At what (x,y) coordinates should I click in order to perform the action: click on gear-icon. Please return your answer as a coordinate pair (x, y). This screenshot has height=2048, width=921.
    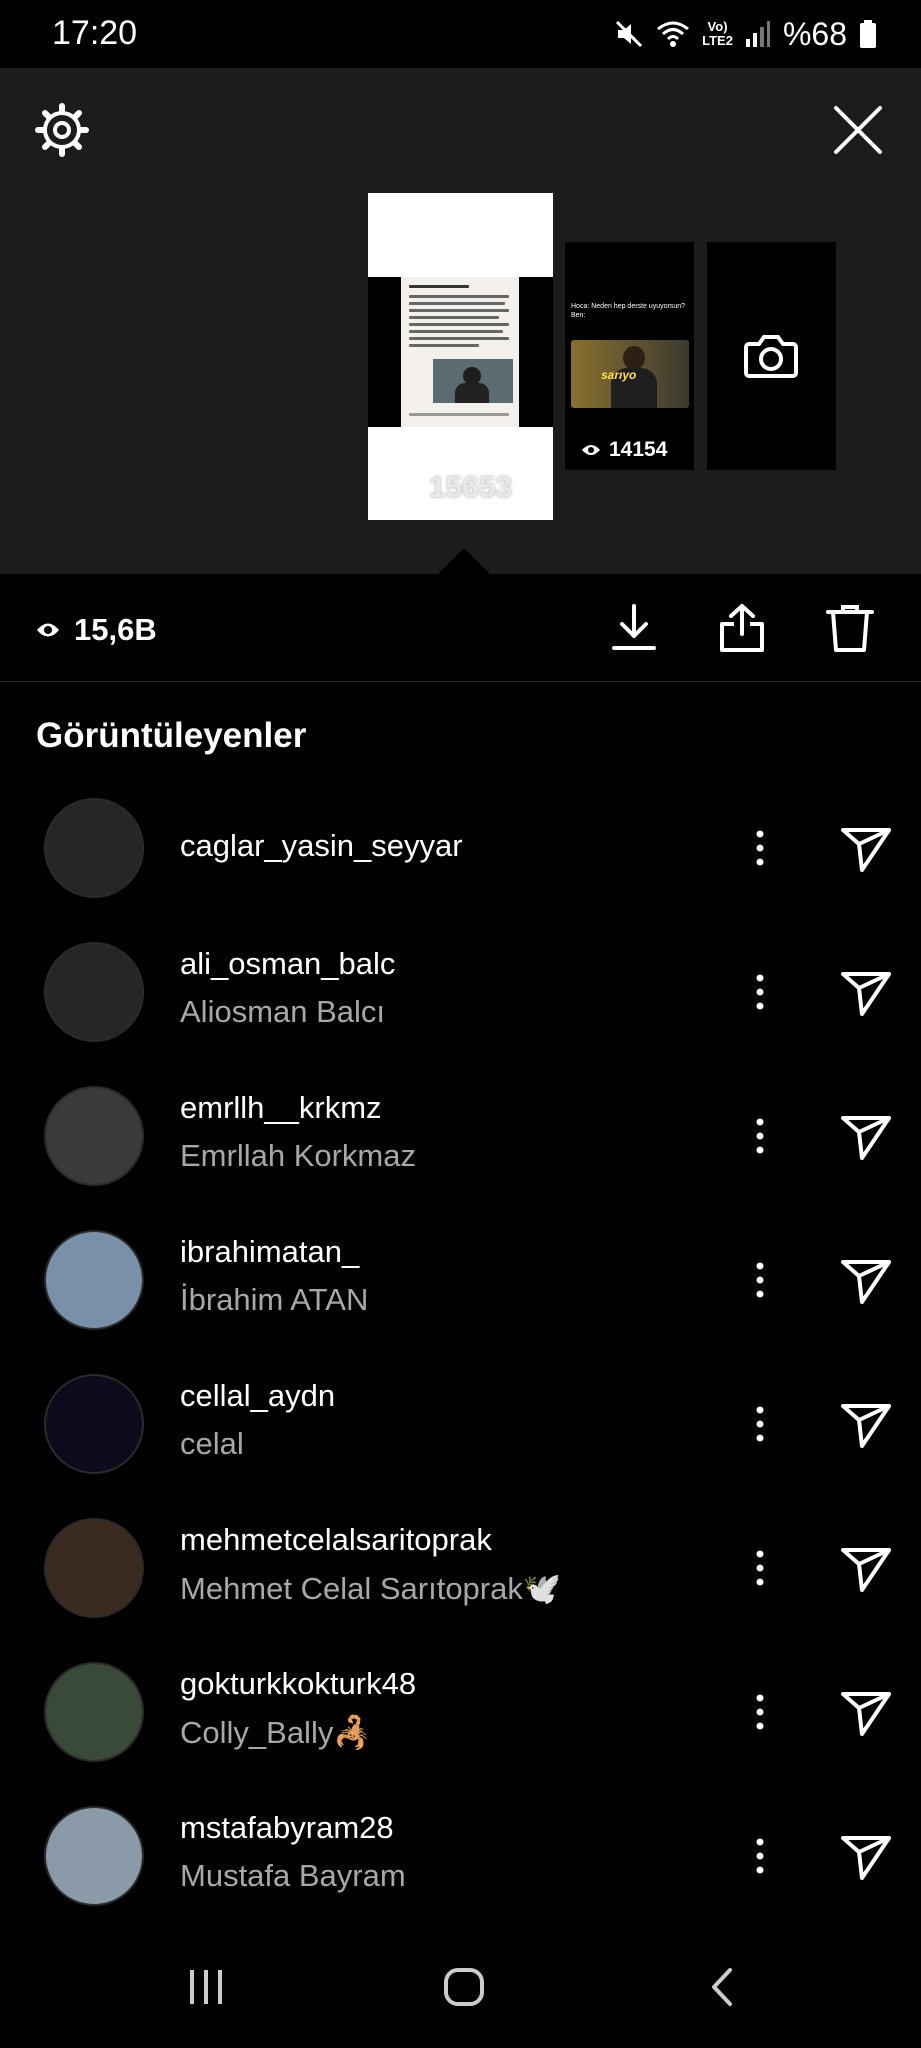
    Looking at the image, I should click on (62, 130).